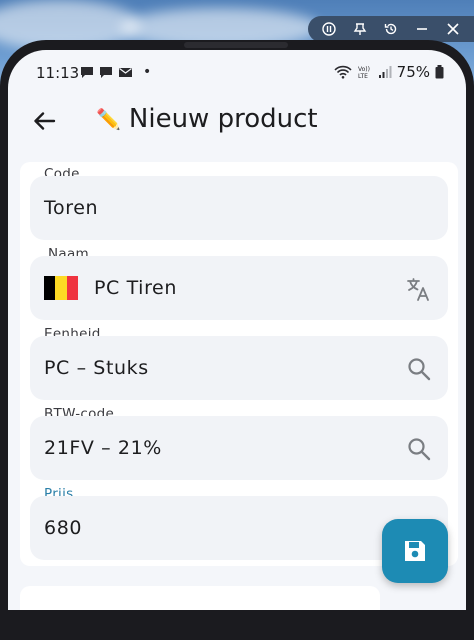  Describe the element at coordinates (125, 72) in the screenshot. I see `mail-icon` at that location.